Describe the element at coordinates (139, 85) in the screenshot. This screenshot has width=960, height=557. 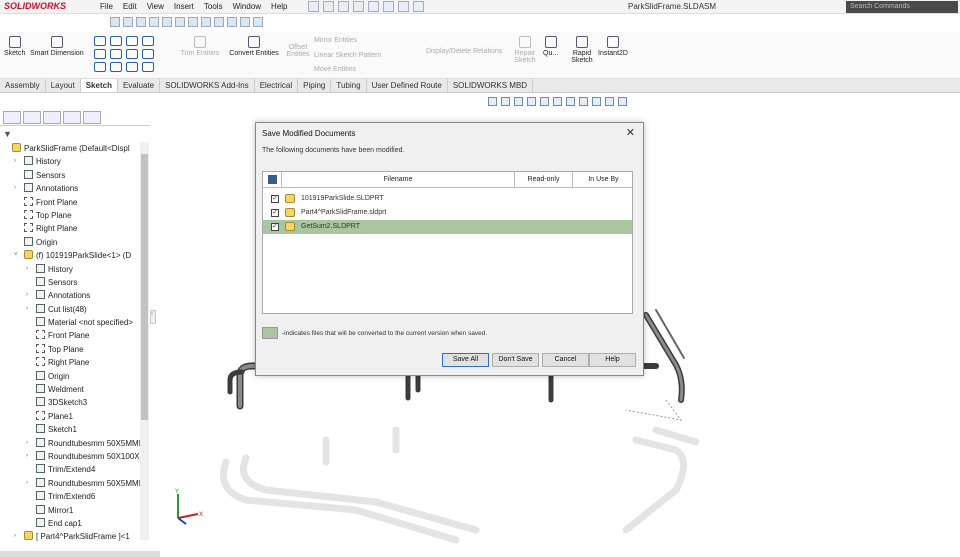
I see `tab-evaluate: Evaluate` at that location.